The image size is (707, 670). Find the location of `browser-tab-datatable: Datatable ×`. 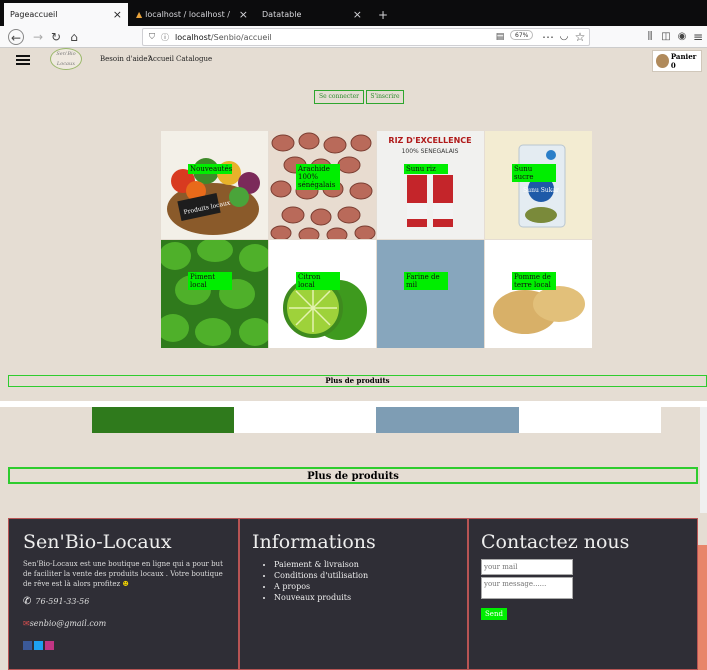

browser-tab-datatable: Datatable × is located at coordinates (312, 14).